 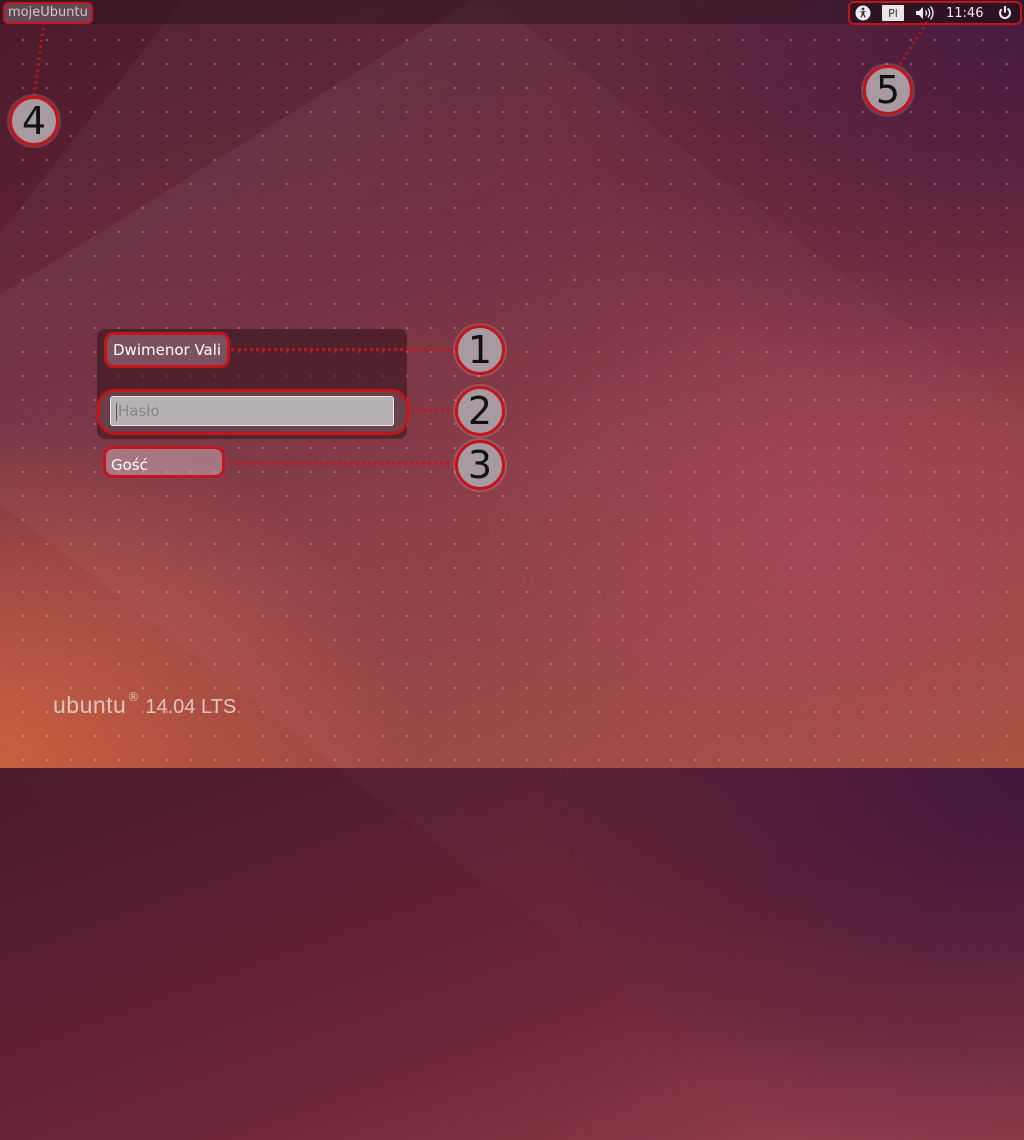 I want to click on ubuntu-logo: ubuntu ® 14.04 LTS, so click(x=145, y=704).